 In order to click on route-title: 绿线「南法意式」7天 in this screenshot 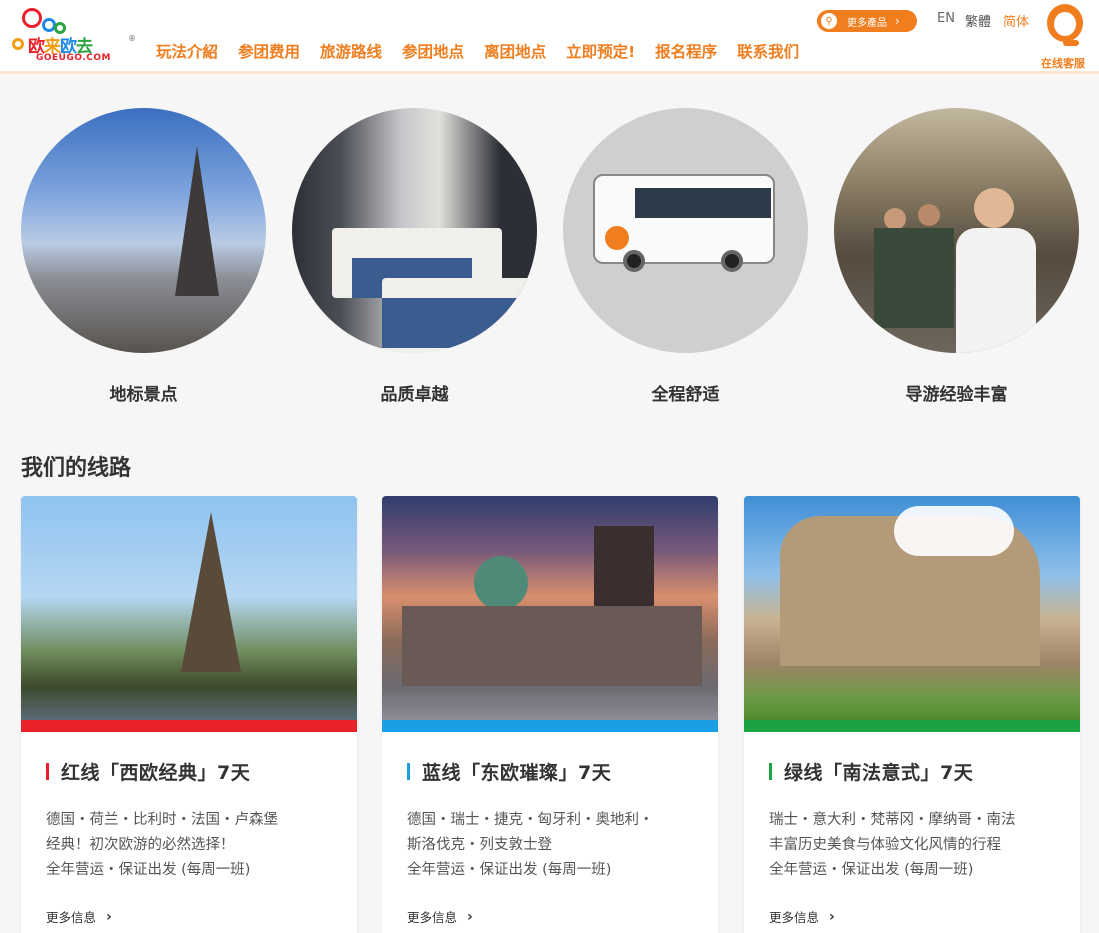, I will do `click(871, 771)`.